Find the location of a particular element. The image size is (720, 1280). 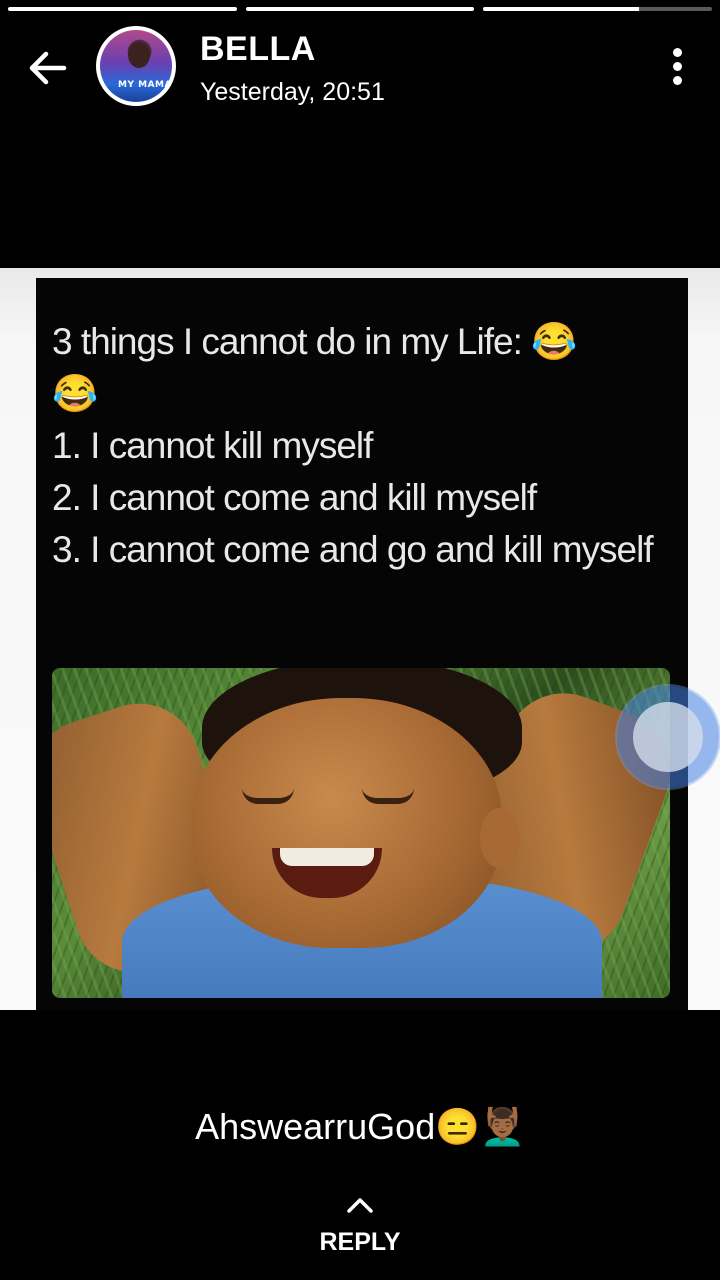

story-progress-bar is located at coordinates (360, 9).